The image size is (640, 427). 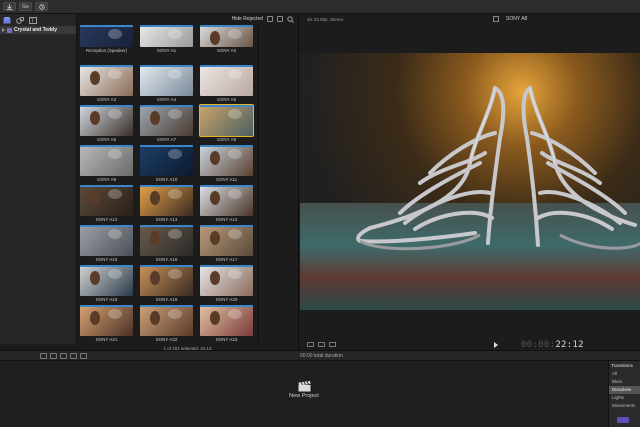 What do you see at coordinates (25, 6) in the screenshot?
I see `keyword-button: Go` at bounding box center [25, 6].